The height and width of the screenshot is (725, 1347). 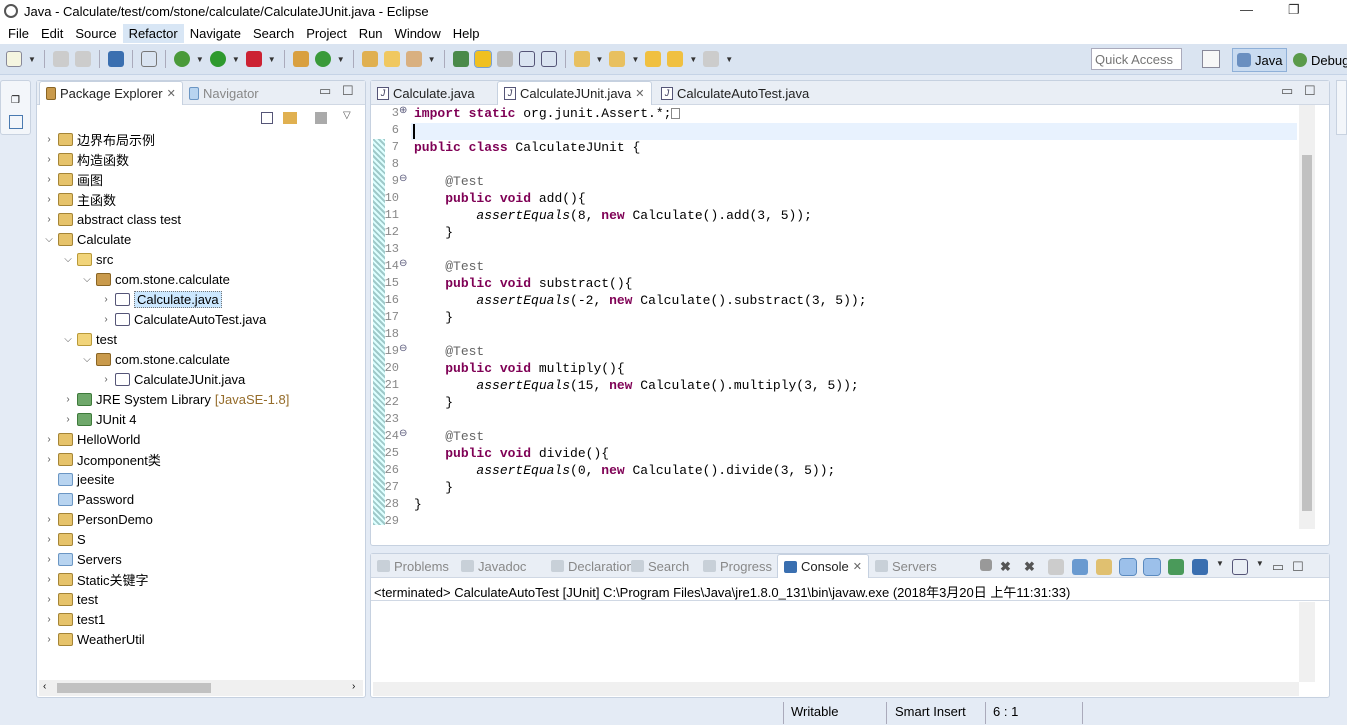 What do you see at coordinates (504, 59) in the screenshot?
I see `block-selection-icon` at bounding box center [504, 59].